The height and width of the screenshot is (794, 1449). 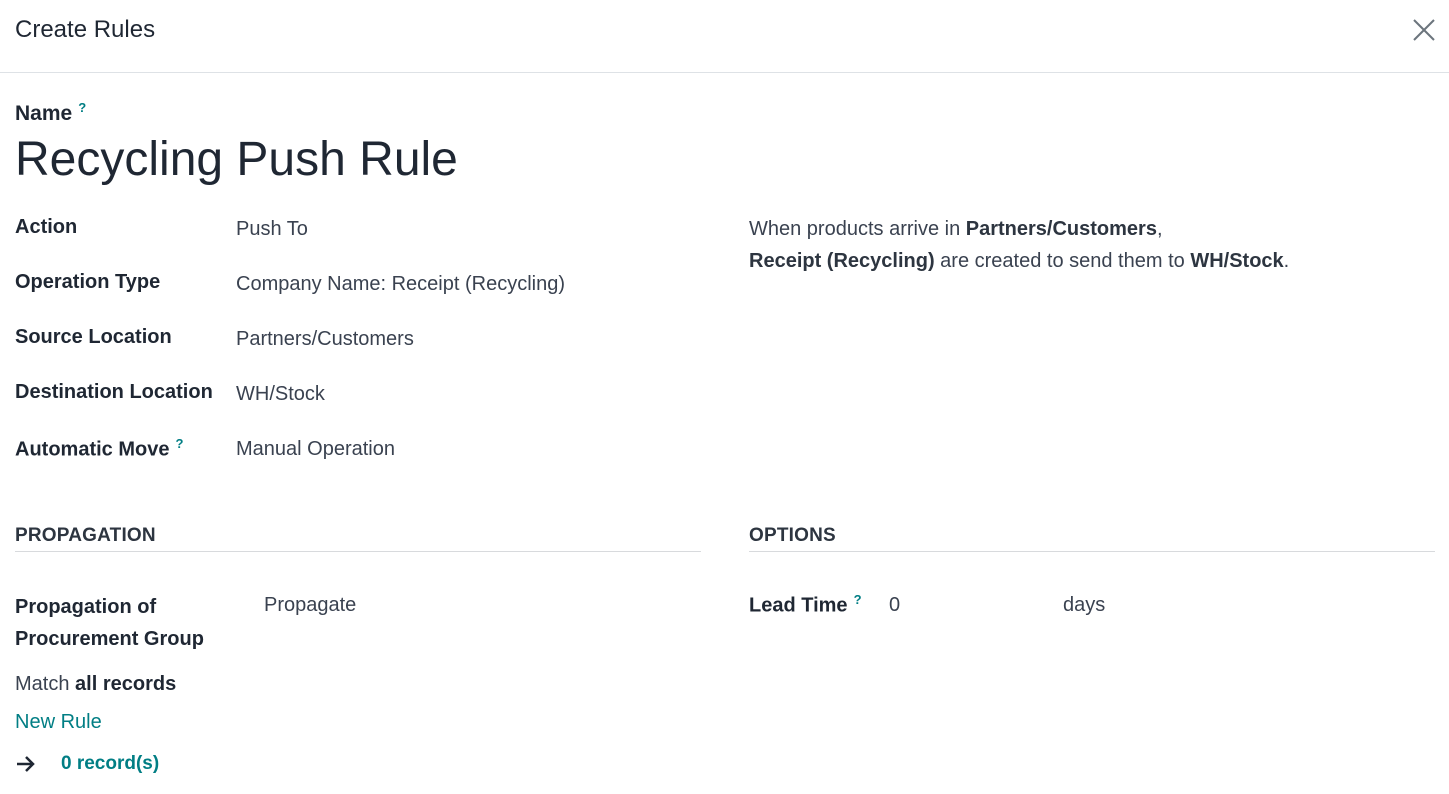 I want to click on source-location-label: Source Location, so click(x=93, y=337).